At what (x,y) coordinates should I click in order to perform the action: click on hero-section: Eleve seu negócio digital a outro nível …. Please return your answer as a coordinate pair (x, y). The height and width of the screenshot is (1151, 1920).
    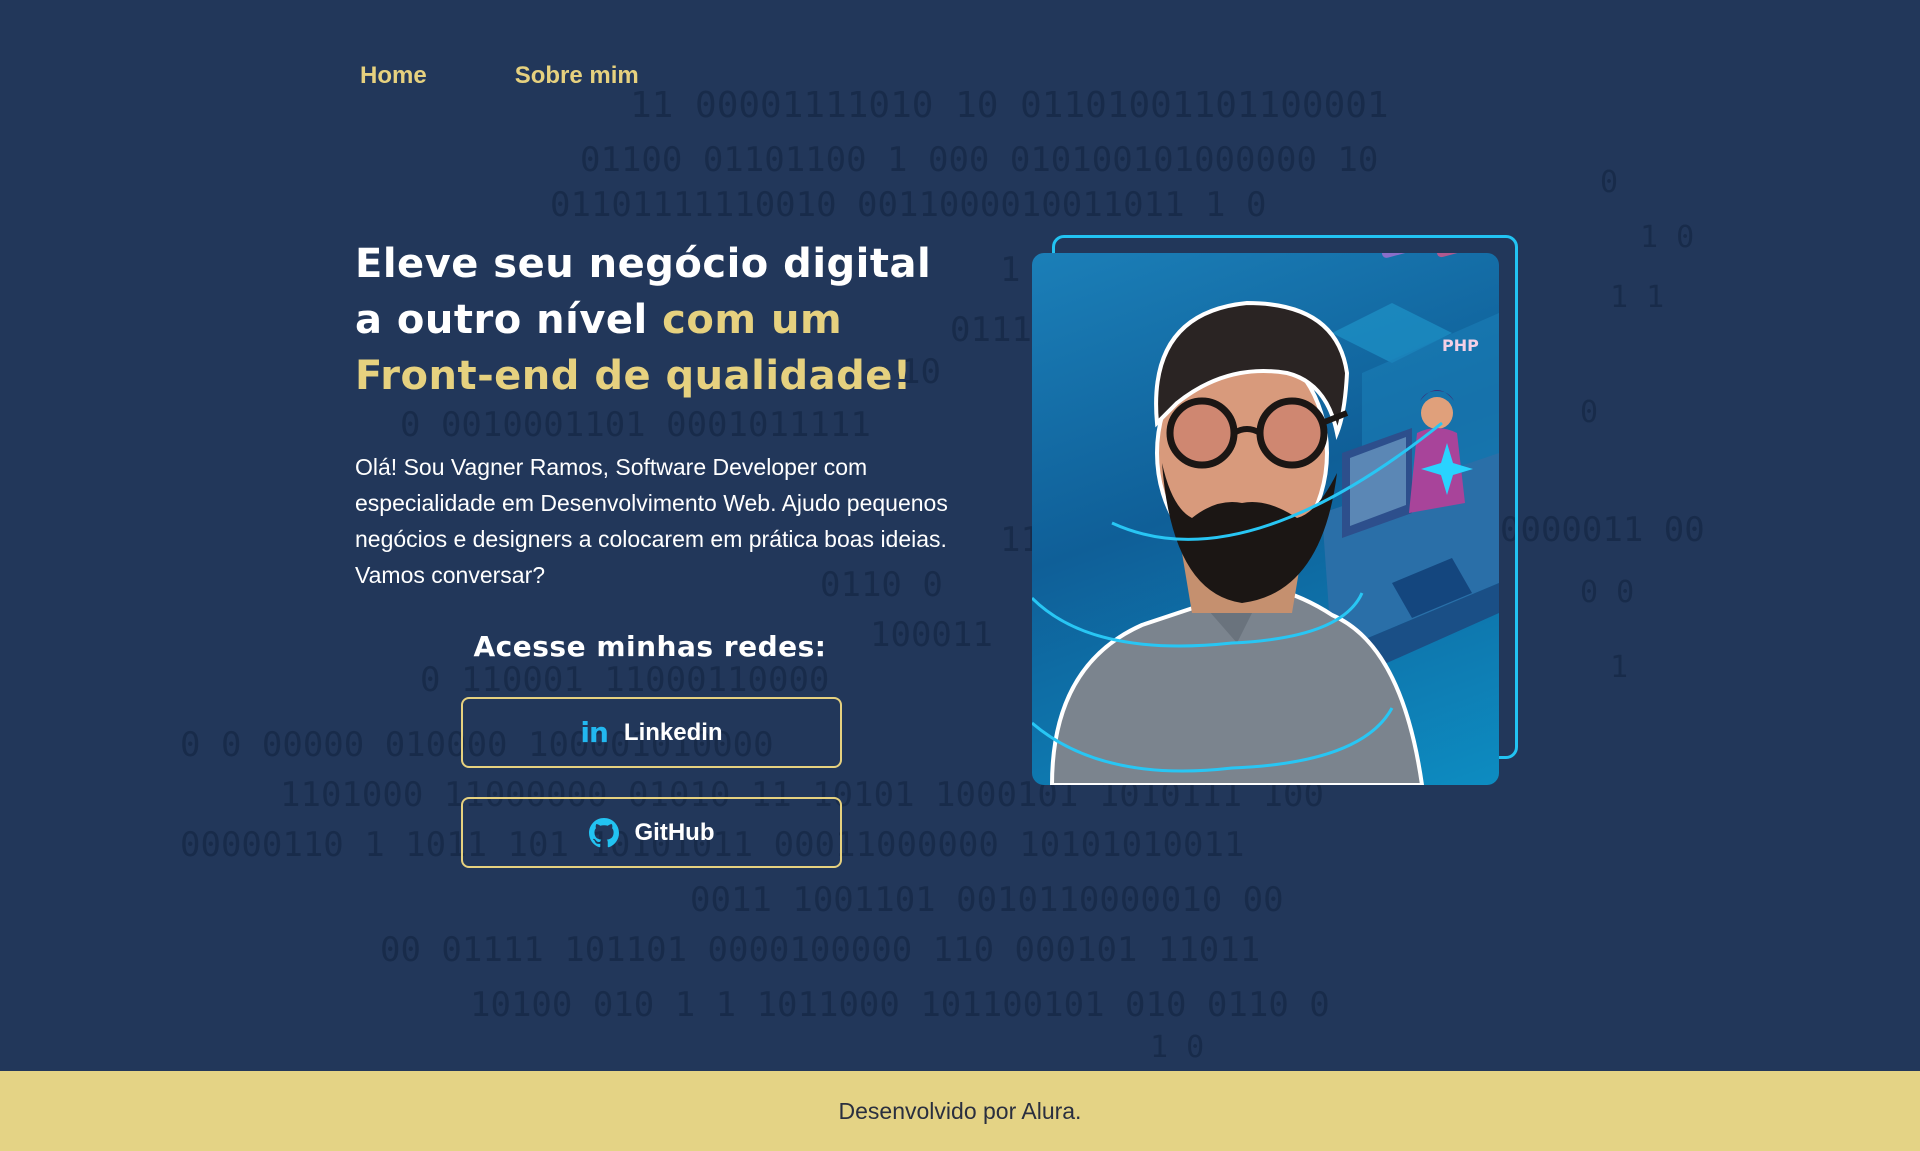
    Looking at the image, I should click on (655, 414).